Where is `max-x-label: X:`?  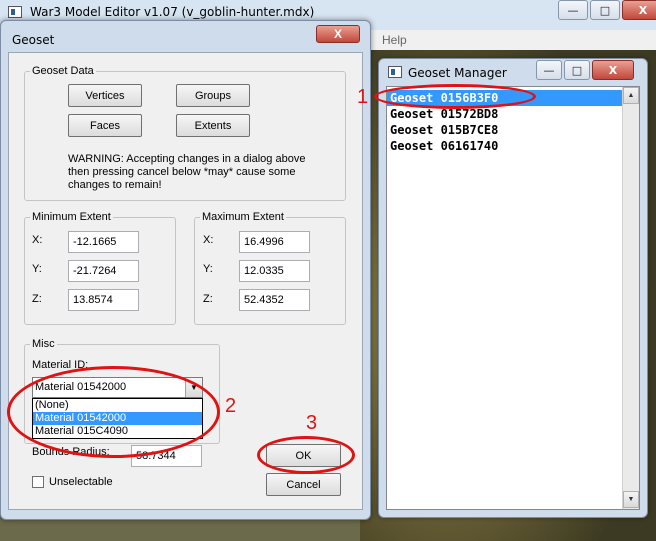 max-x-label: X: is located at coordinates (208, 240).